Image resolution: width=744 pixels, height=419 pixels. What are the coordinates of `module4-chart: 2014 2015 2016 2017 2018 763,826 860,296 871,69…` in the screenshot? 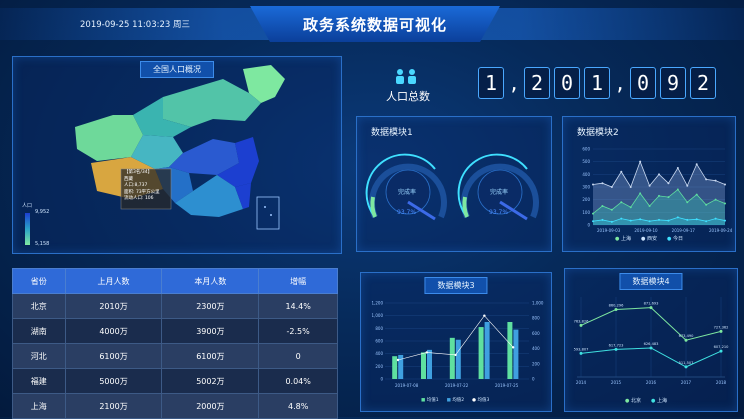 It's located at (651, 341).